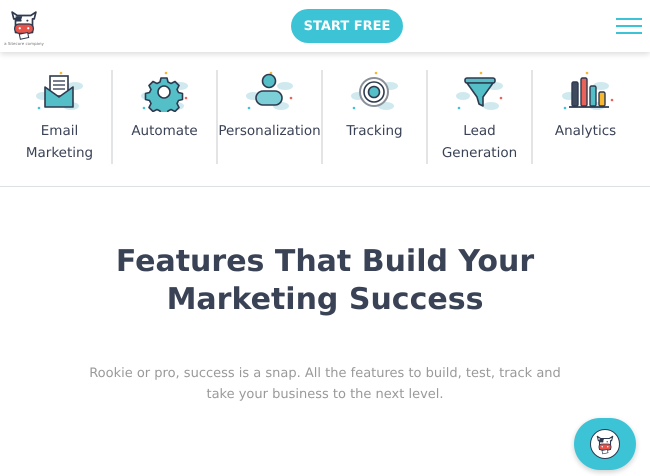  What do you see at coordinates (164, 131) in the screenshot?
I see `feature-link: Automate` at bounding box center [164, 131].